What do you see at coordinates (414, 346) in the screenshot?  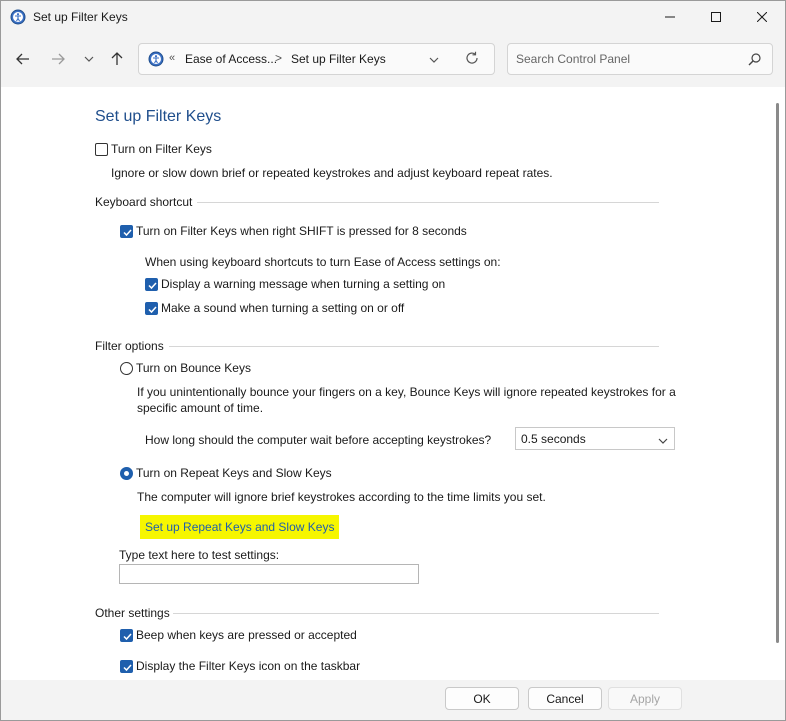 I see `filter-options-divider` at bounding box center [414, 346].